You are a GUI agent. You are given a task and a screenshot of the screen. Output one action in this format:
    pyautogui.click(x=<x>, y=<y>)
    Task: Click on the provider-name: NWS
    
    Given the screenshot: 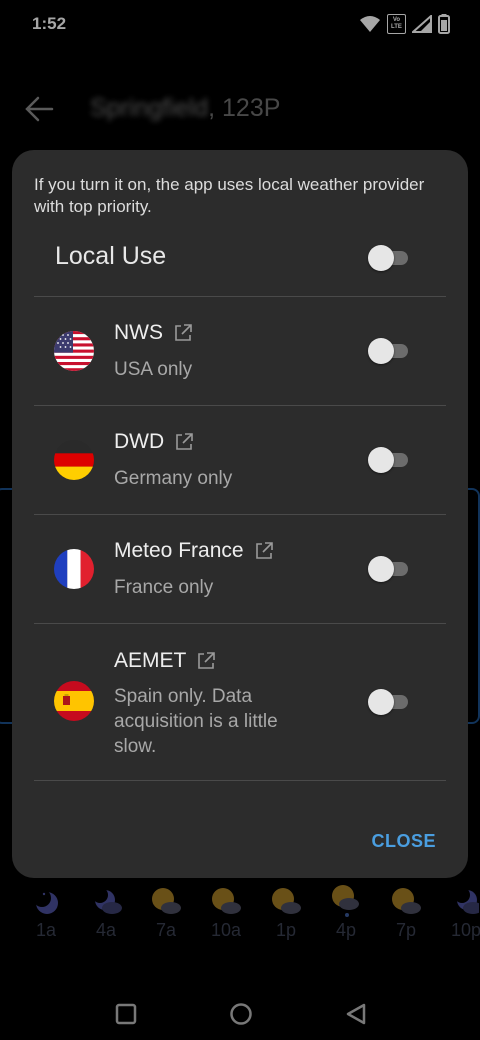 What is the action you would take?
    pyautogui.click(x=153, y=333)
    